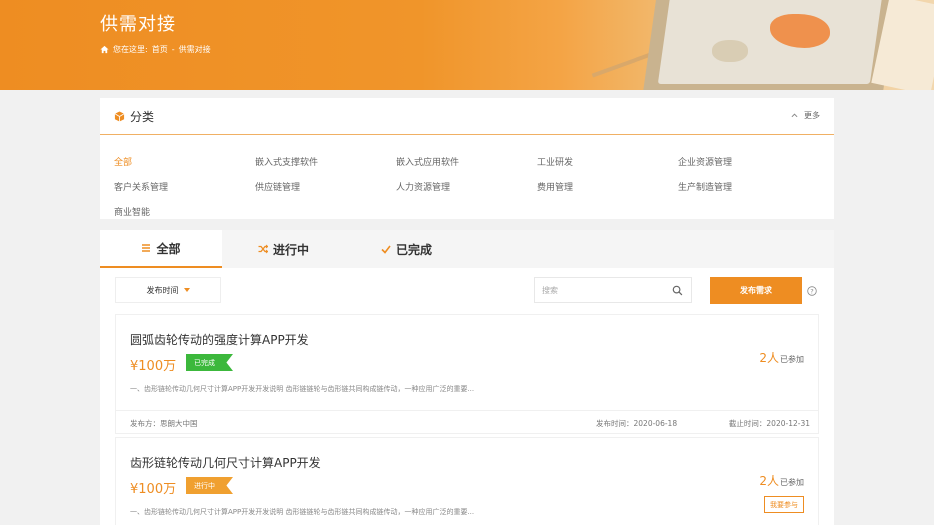  Describe the element at coordinates (756, 290) in the screenshot. I see `publish-demand-button: 发布需求` at that location.